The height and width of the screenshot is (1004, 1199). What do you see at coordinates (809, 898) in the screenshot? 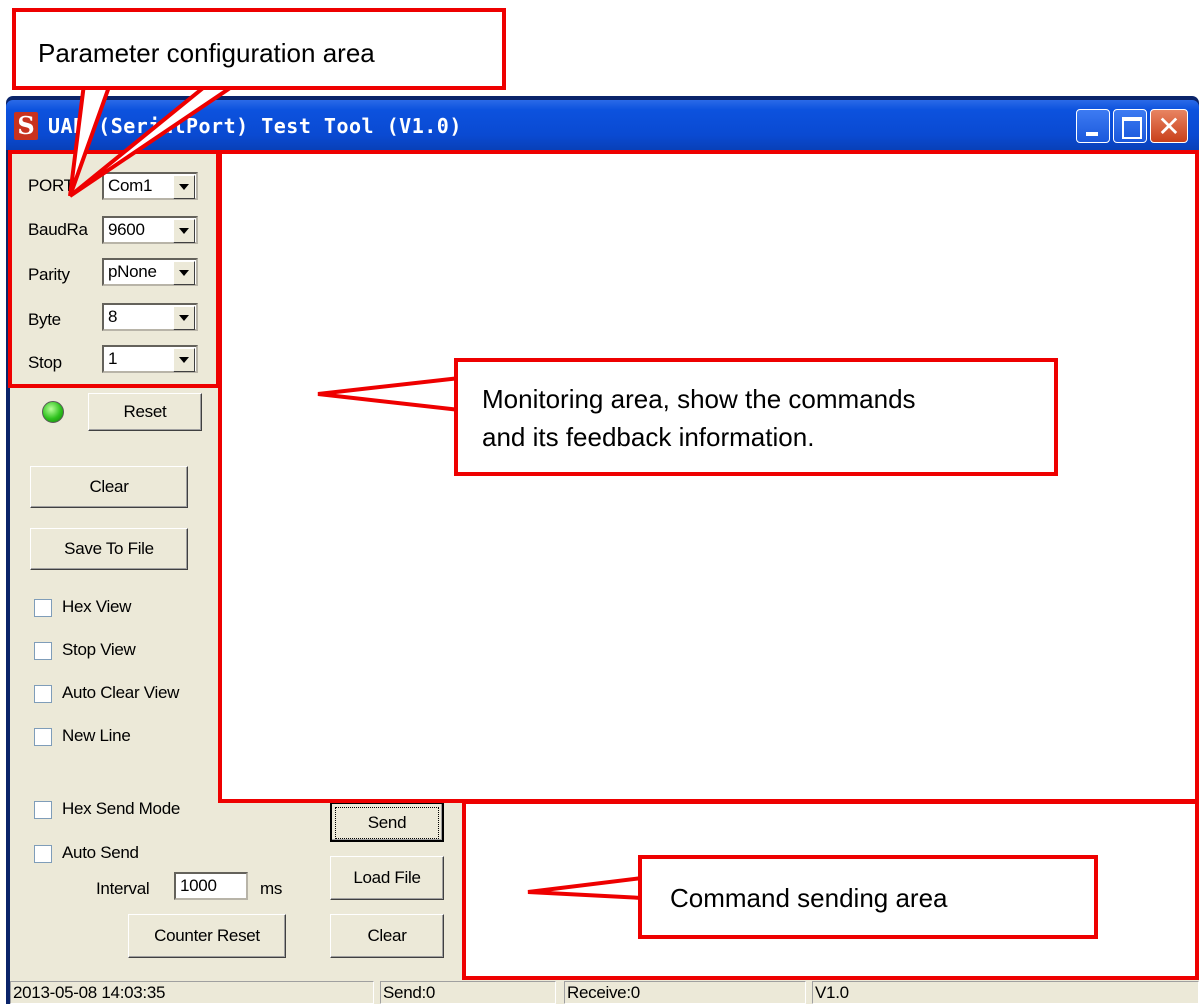
I see `send-area-callout-text: Command sending area` at bounding box center [809, 898].